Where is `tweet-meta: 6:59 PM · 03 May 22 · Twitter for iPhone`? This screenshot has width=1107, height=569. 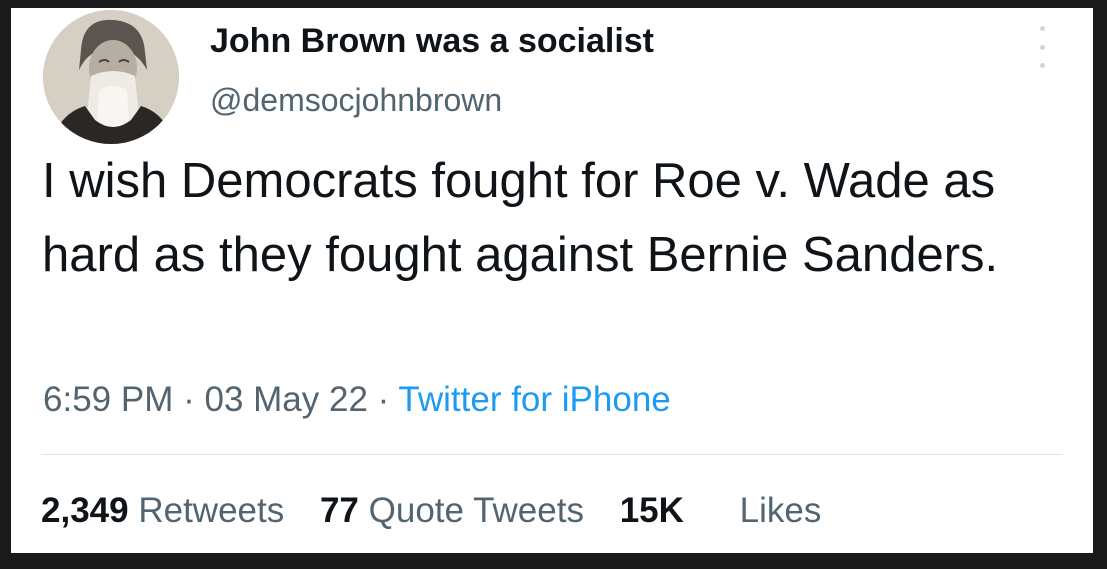 tweet-meta: 6:59 PM · 03 May 22 · Twitter for iPhone is located at coordinates (357, 400).